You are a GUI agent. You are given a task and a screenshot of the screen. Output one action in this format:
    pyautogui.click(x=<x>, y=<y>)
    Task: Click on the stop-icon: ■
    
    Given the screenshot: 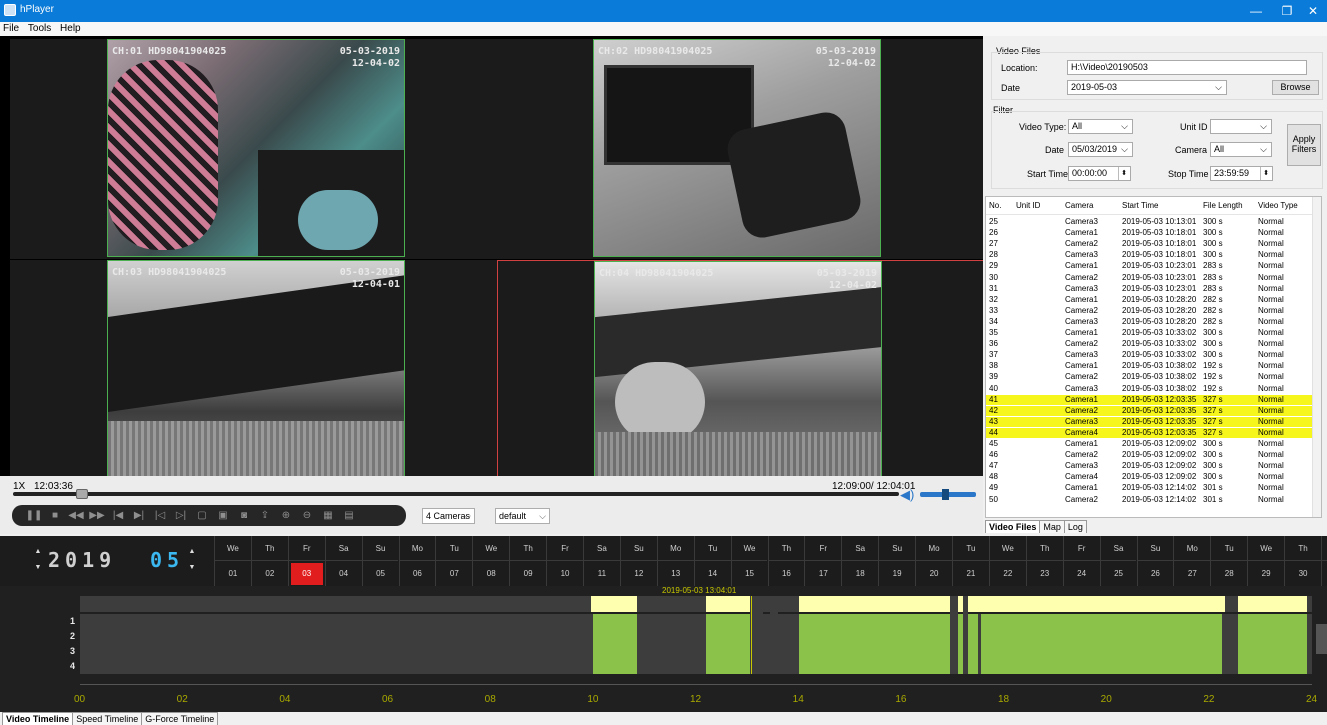 What is the action you would take?
    pyautogui.click(x=55, y=515)
    